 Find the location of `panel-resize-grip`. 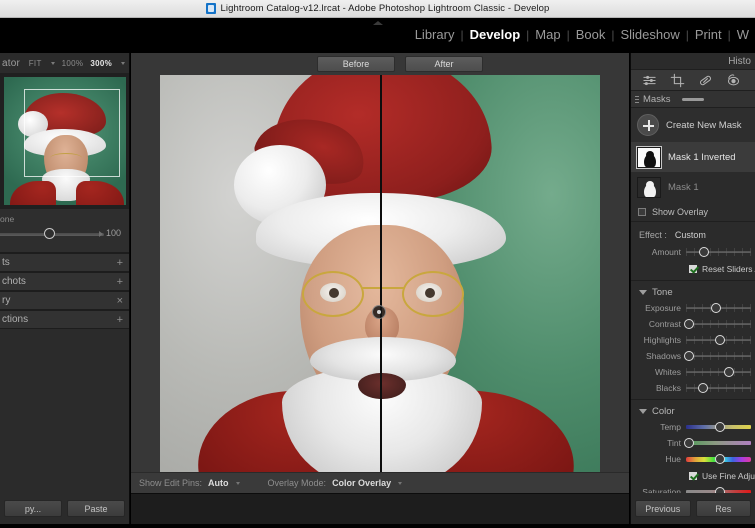

panel-resize-grip is located at coordinates (693, 99).